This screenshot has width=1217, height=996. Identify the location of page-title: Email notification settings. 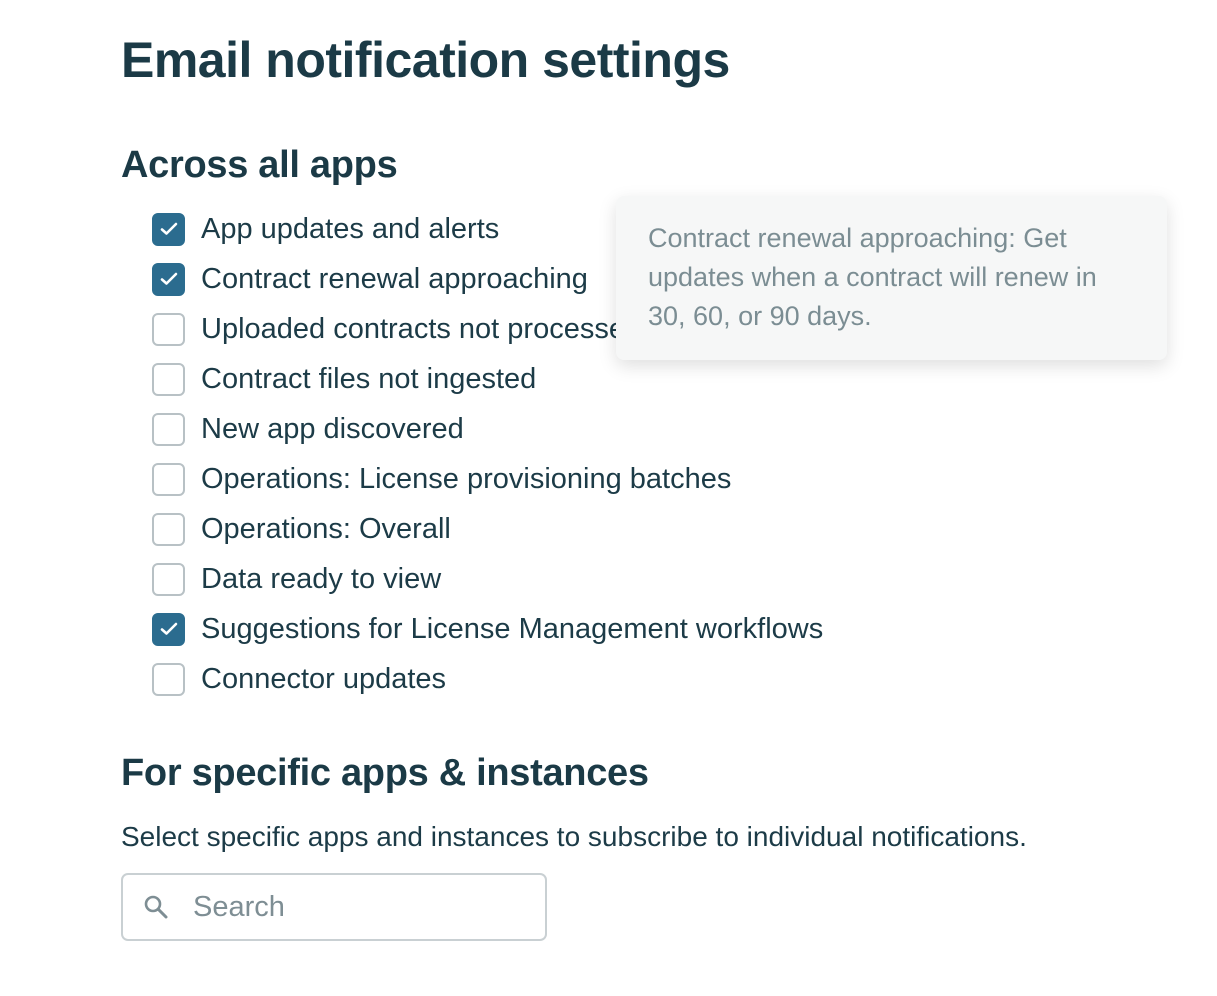
(425, 60).